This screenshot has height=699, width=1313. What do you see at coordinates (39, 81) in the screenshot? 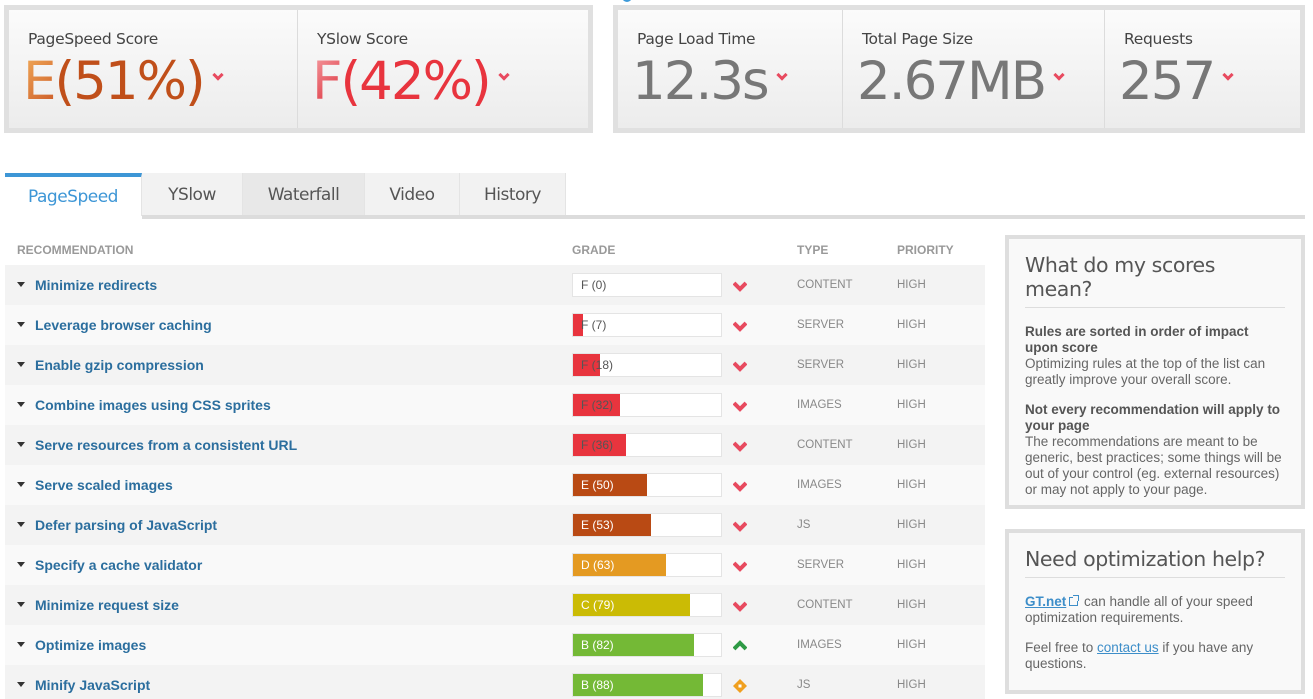
I see `pagespeed-grade-letter: E` at bounding box center [39, 81].